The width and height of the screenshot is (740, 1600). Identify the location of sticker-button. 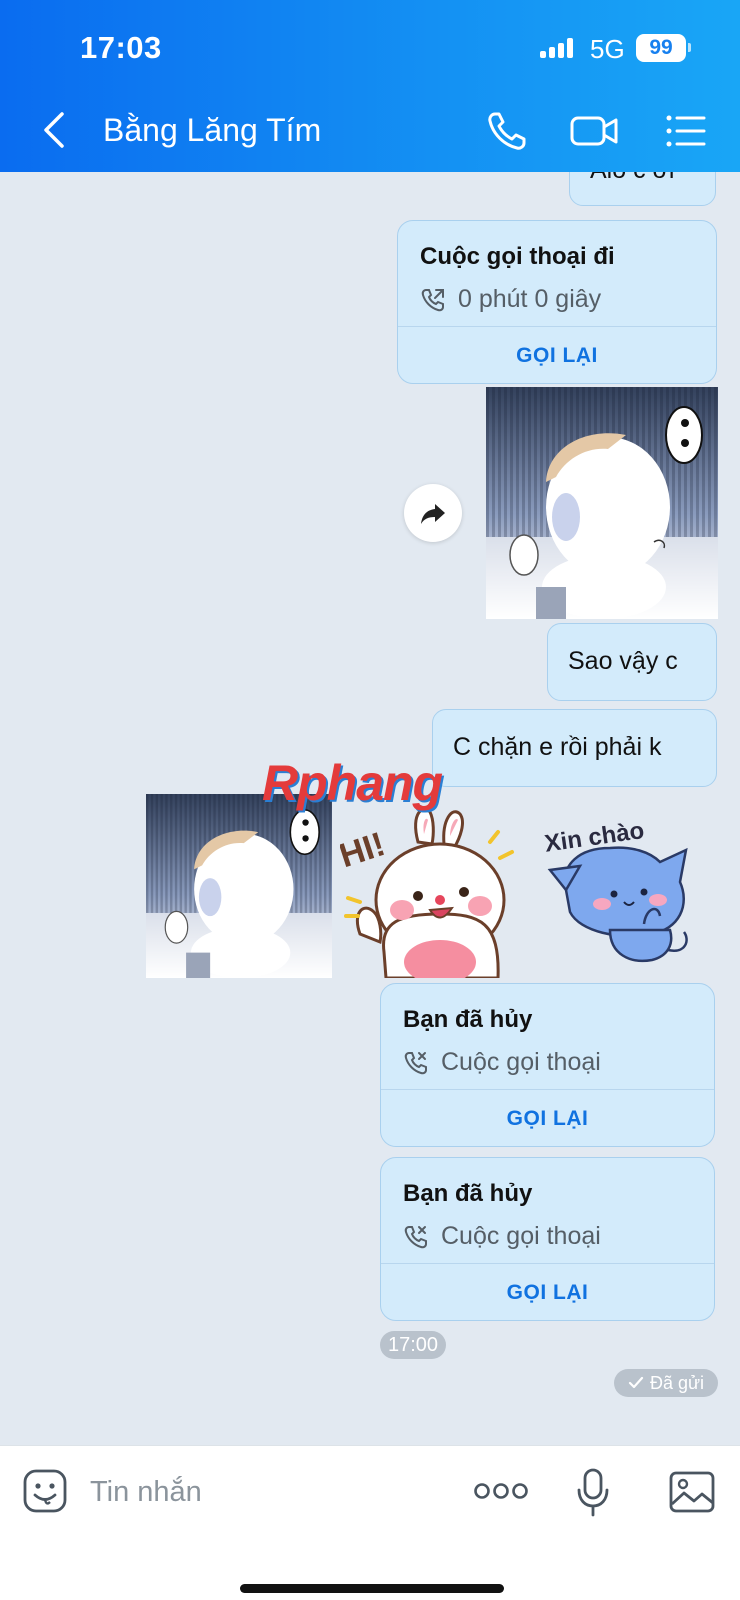
(45, 1493).